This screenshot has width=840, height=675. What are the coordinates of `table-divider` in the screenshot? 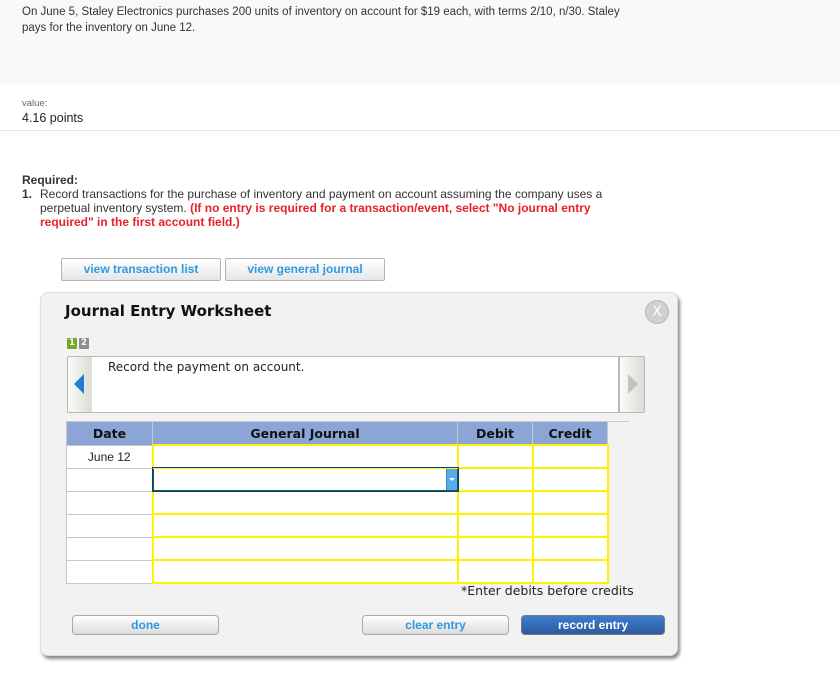 It's located at (617, 421).